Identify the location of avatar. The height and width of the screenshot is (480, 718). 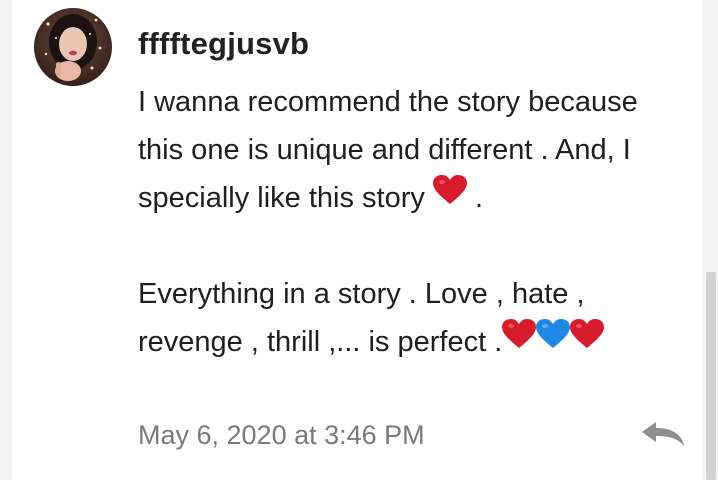
(73, 47).